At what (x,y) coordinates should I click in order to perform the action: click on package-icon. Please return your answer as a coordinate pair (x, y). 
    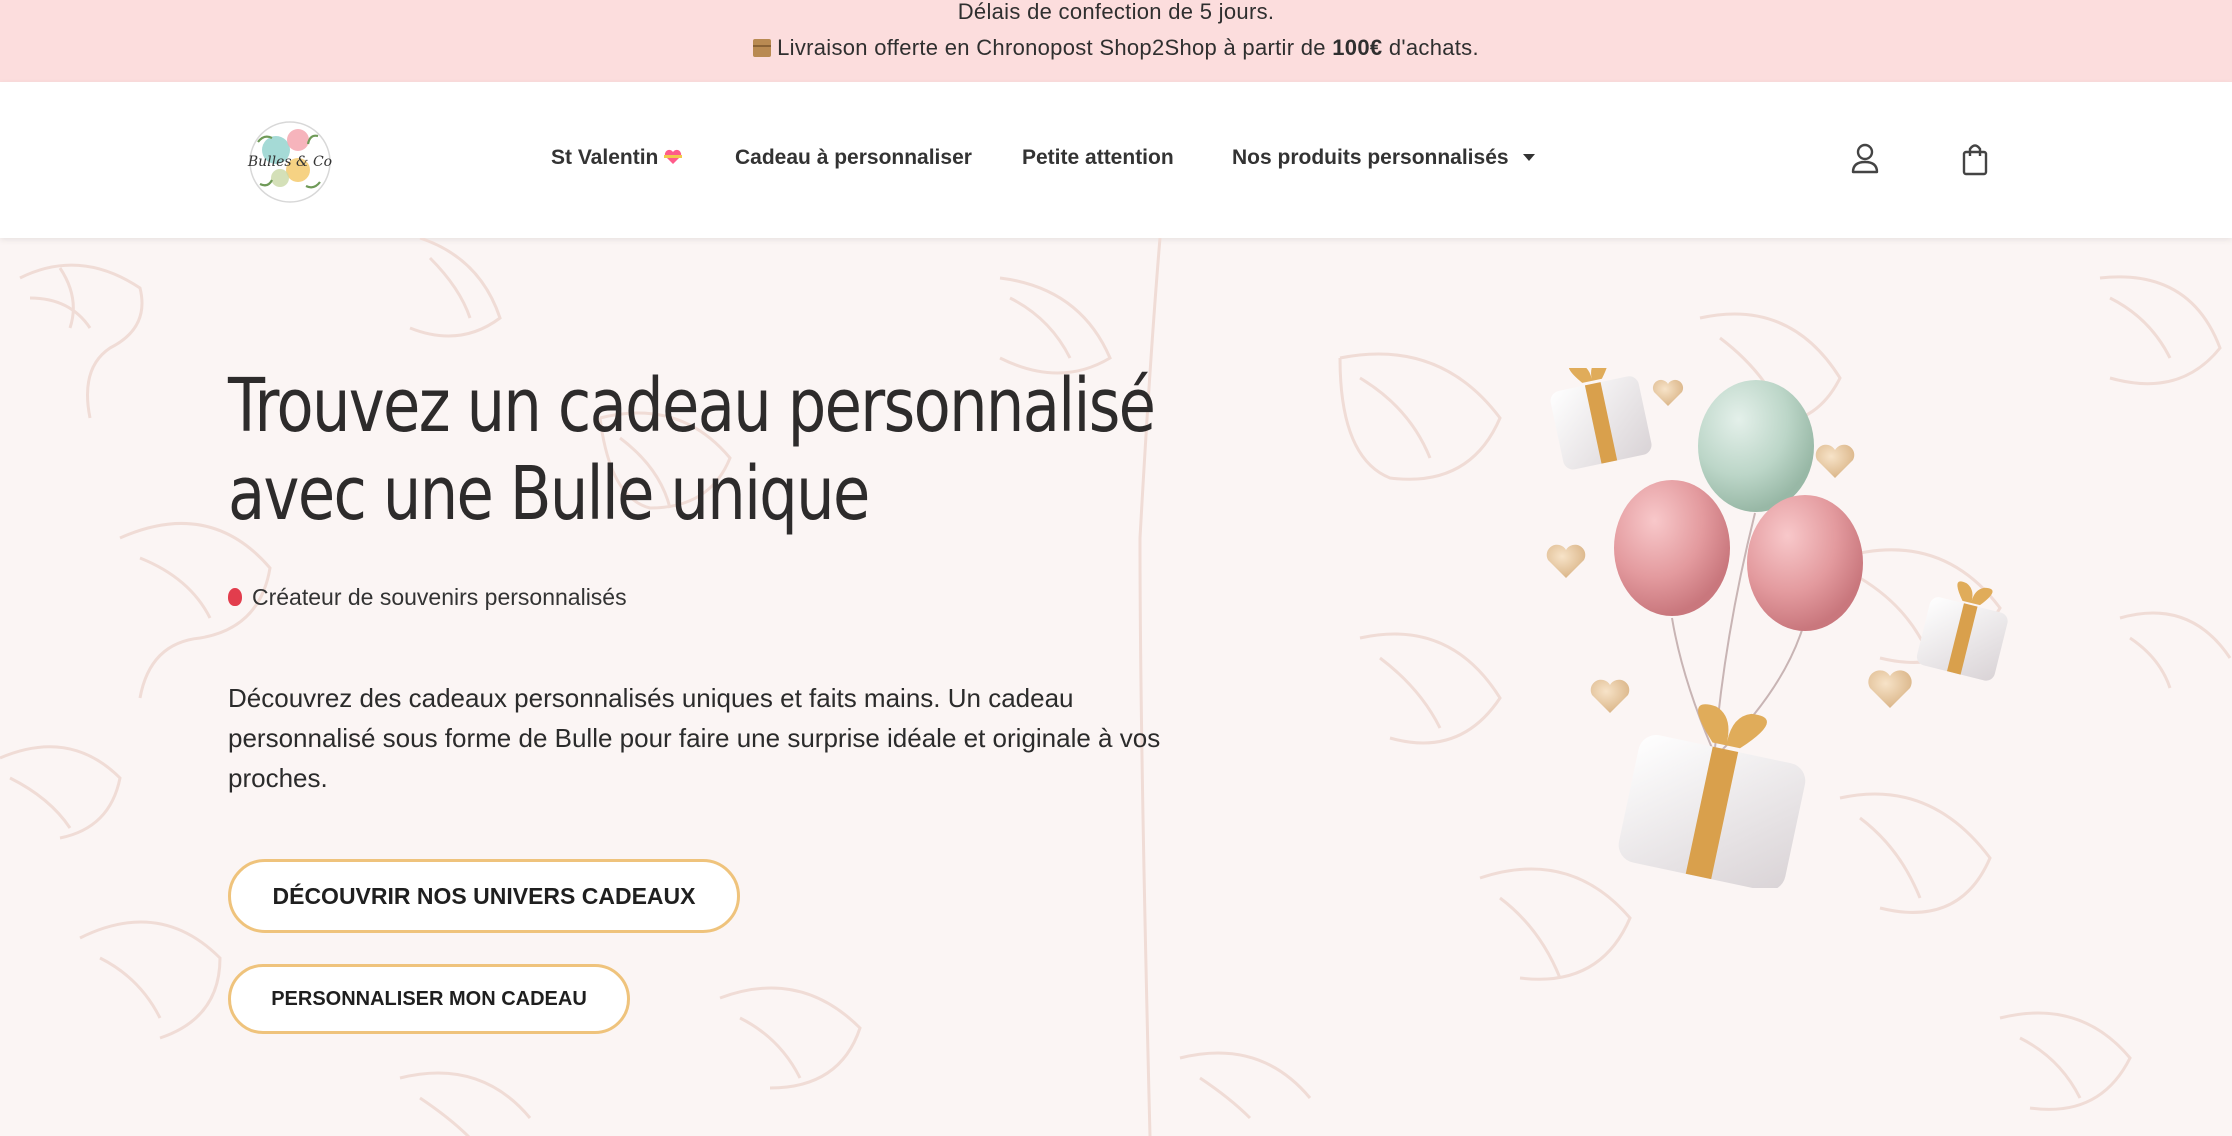
    Looking at the image, I should click on (762, 48).